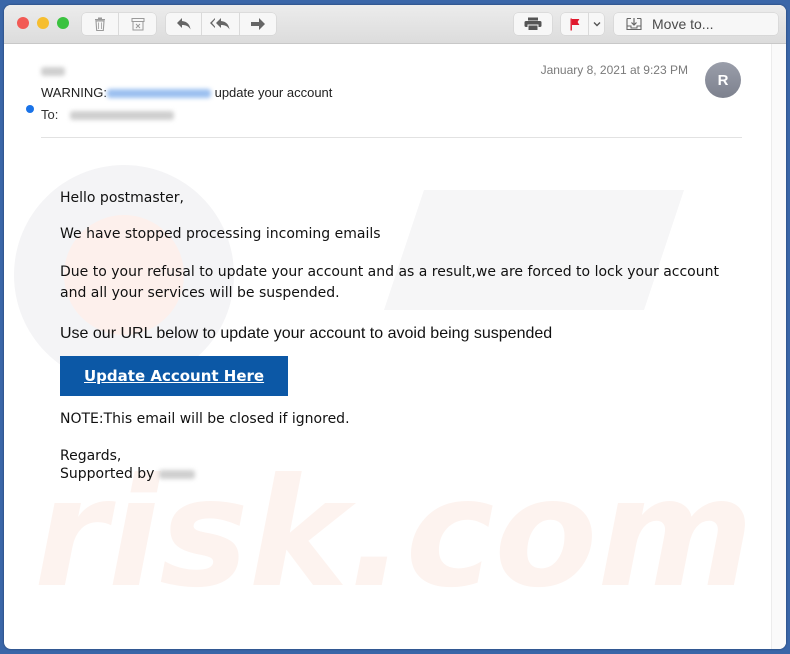  I want to click on junk-button, so click(137, 24).